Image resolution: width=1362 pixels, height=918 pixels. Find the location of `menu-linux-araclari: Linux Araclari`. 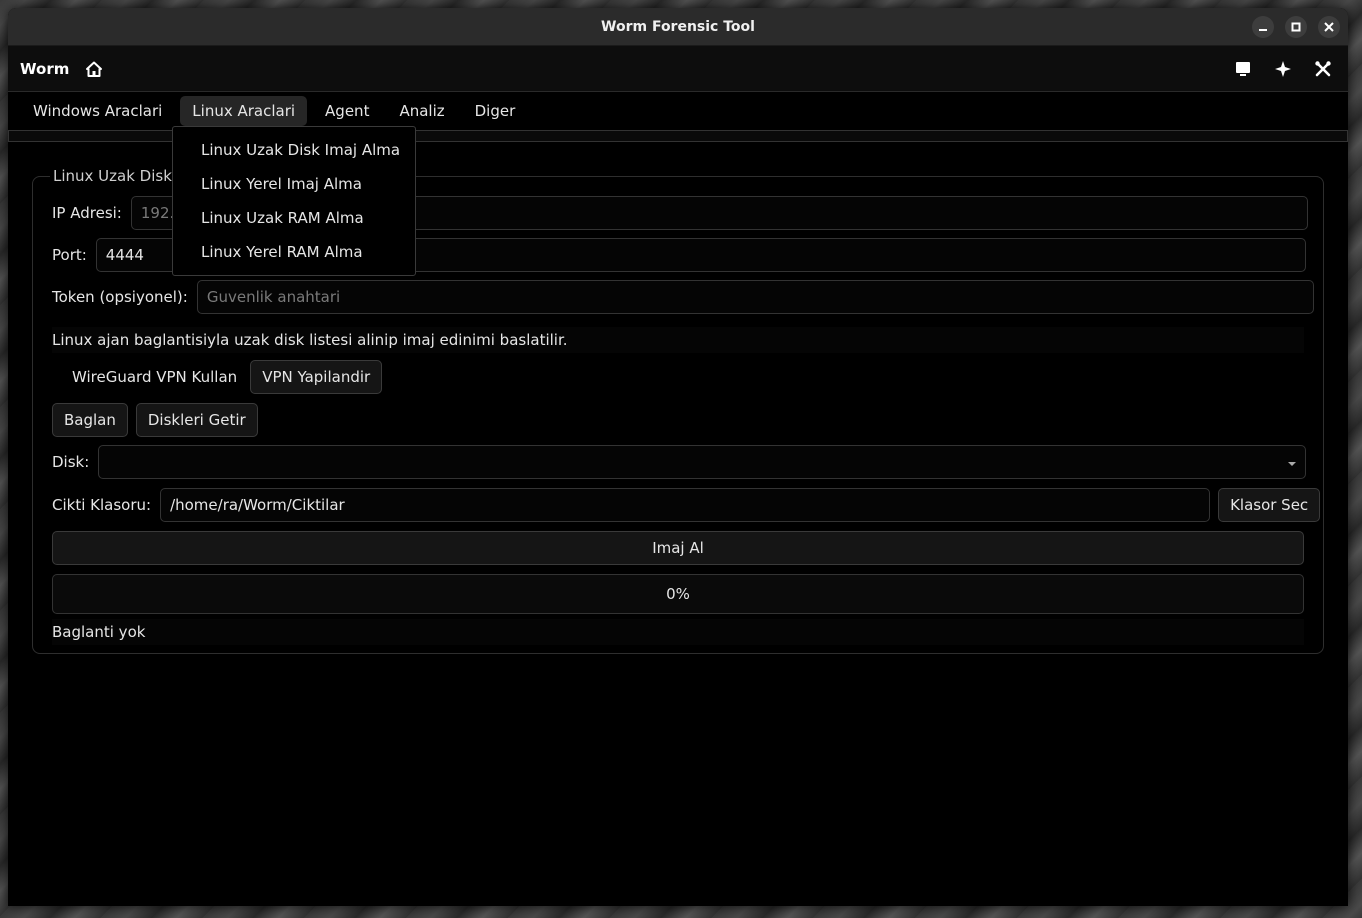

menu-linux-araclari: Linux Araclari is located at coordinates (244, 111).